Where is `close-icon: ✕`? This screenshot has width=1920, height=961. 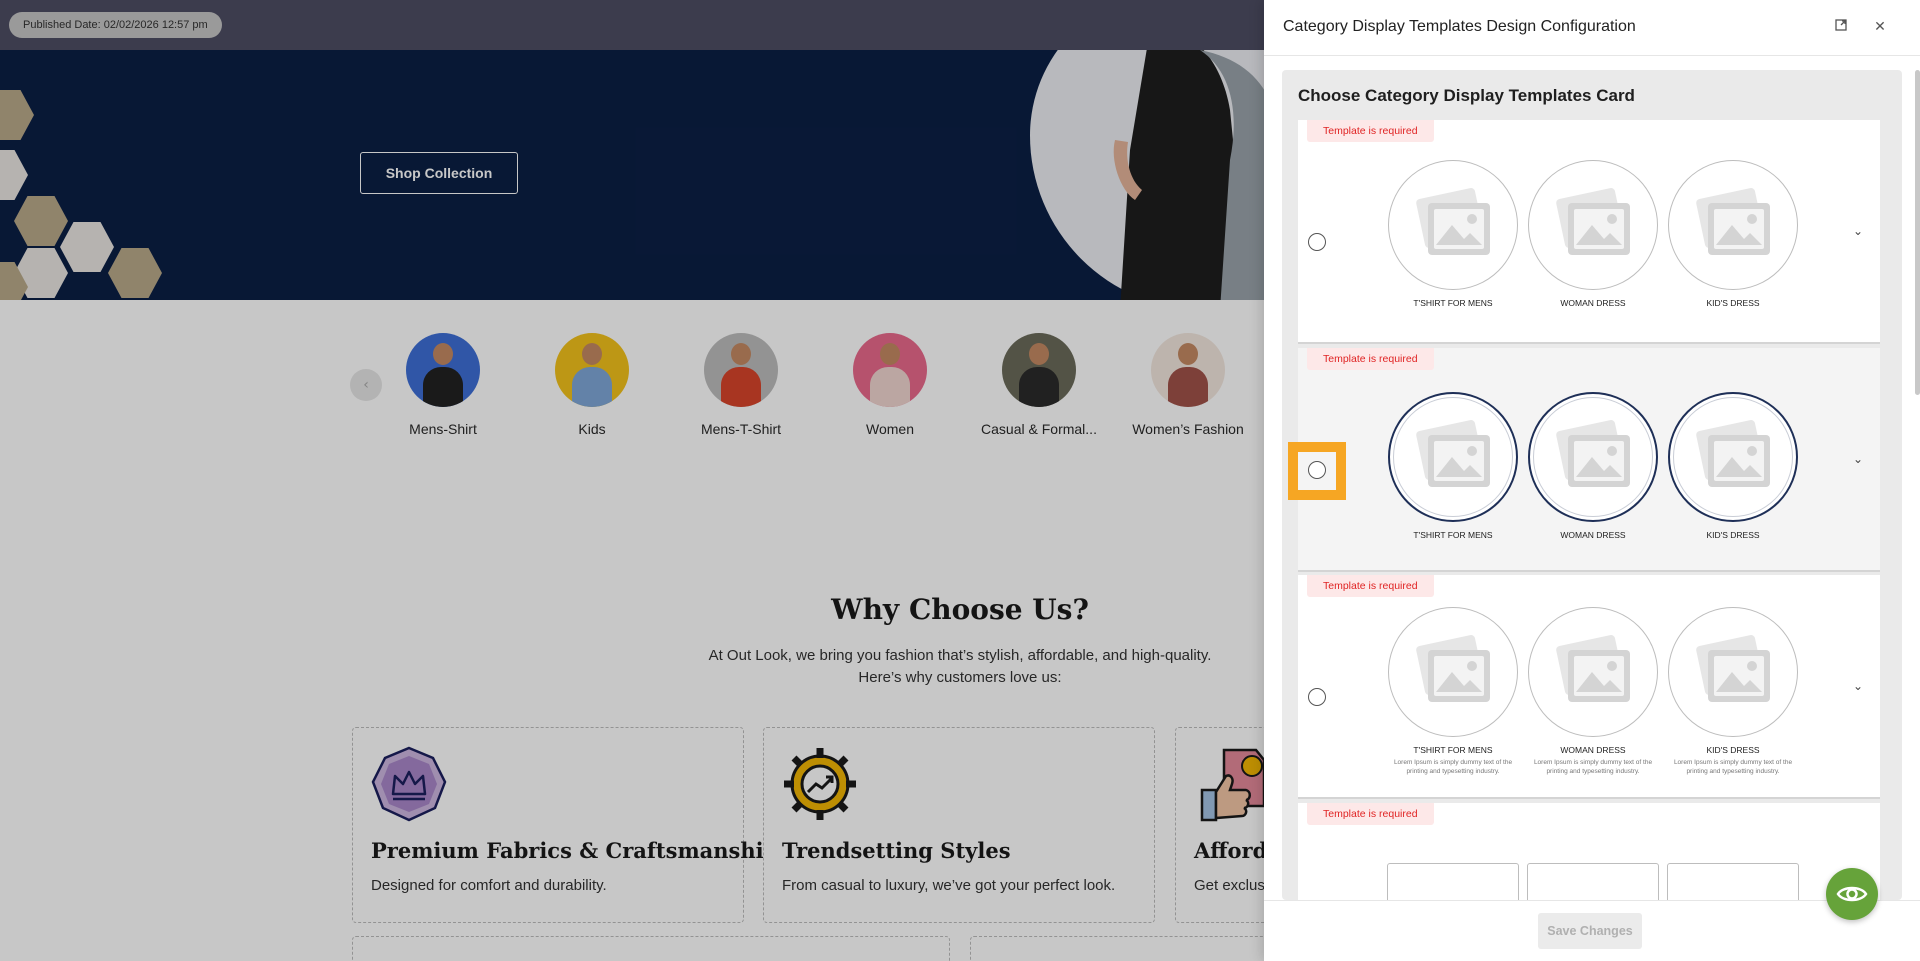 close-icon: ✕ is located at coordinates (1880, 27).